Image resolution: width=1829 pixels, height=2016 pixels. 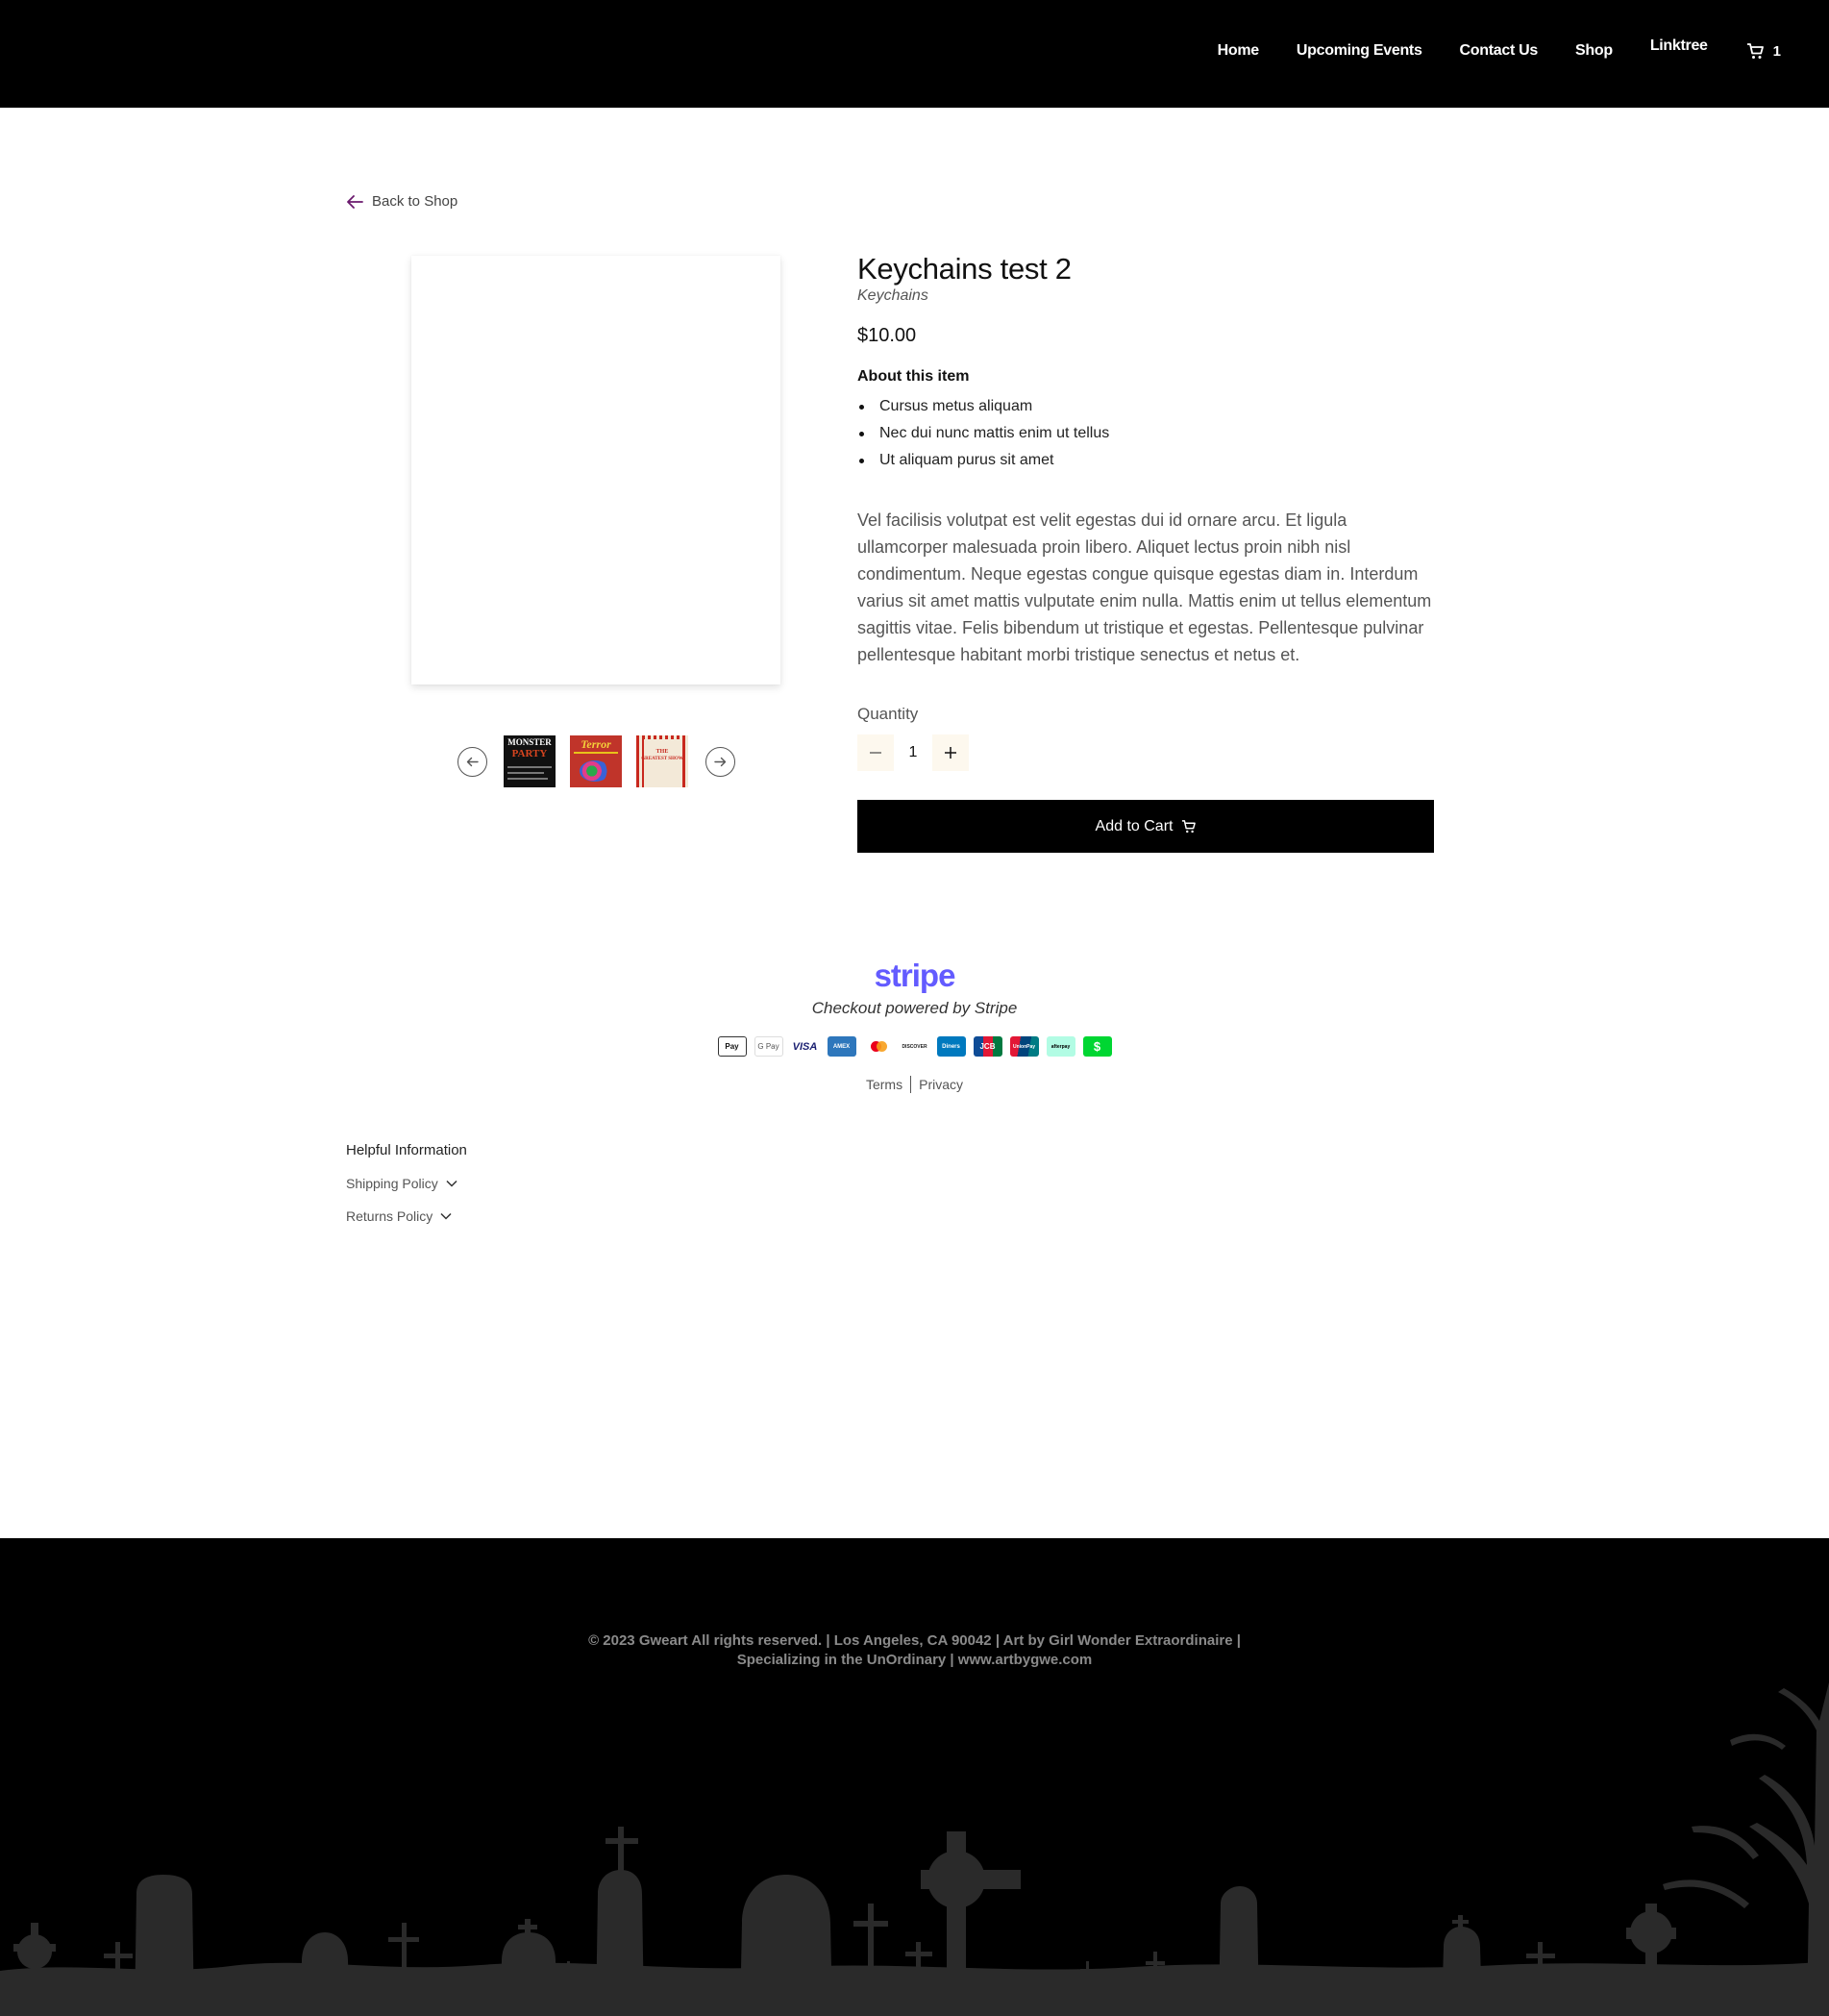 What do you see at coordinates (530, 761) in the screenshot?
I see `thumbnail-1: MONSTER PARTY` at bounding box center [530, 761].